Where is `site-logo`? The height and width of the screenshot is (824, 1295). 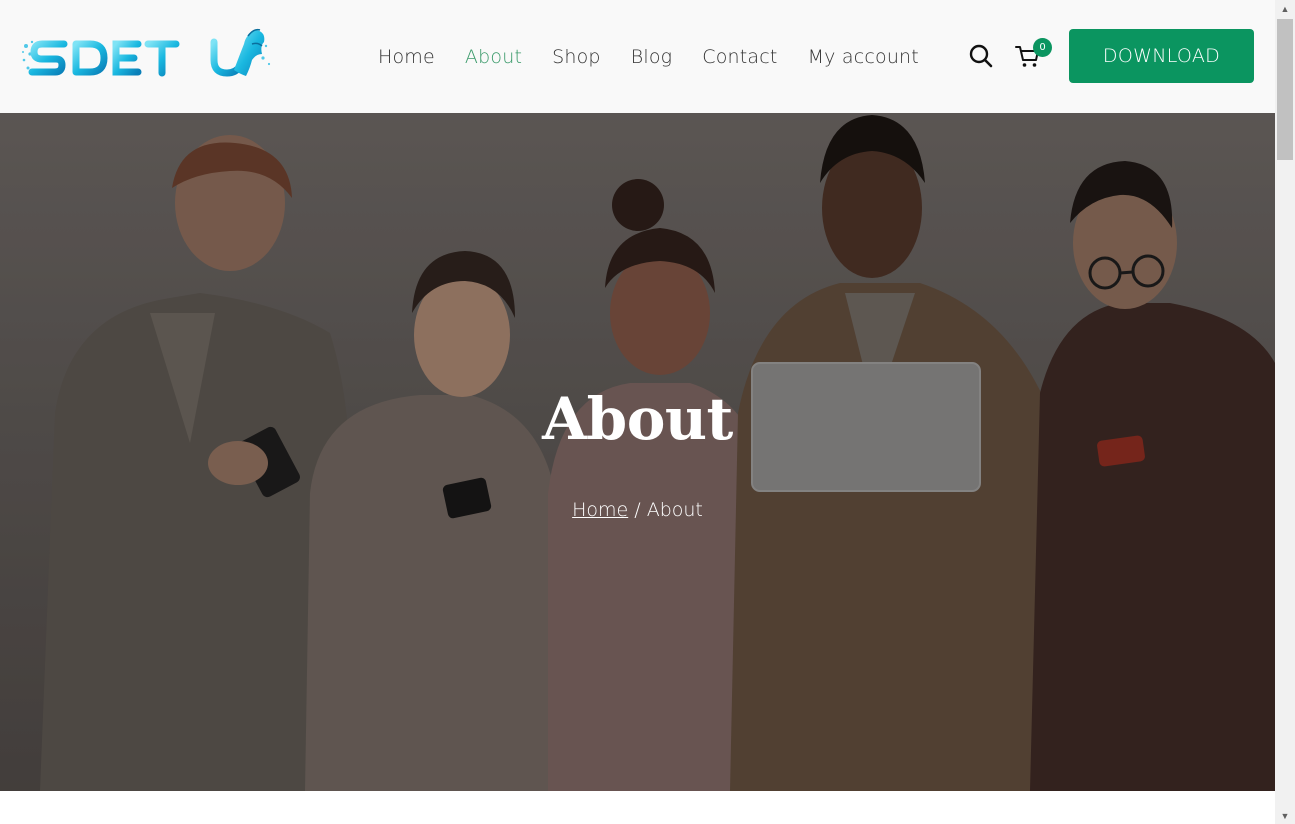 site-logo is located at coordinates (146, 55).